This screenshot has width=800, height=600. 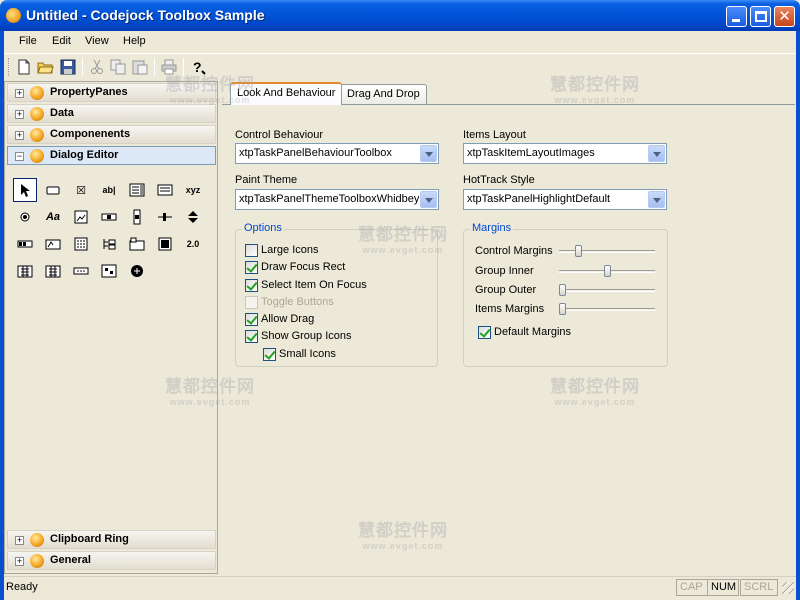 What do you see at coordinates (609, 309) in the screenshot?
I see `items-margins-slider` at bounding box center [609, 309].